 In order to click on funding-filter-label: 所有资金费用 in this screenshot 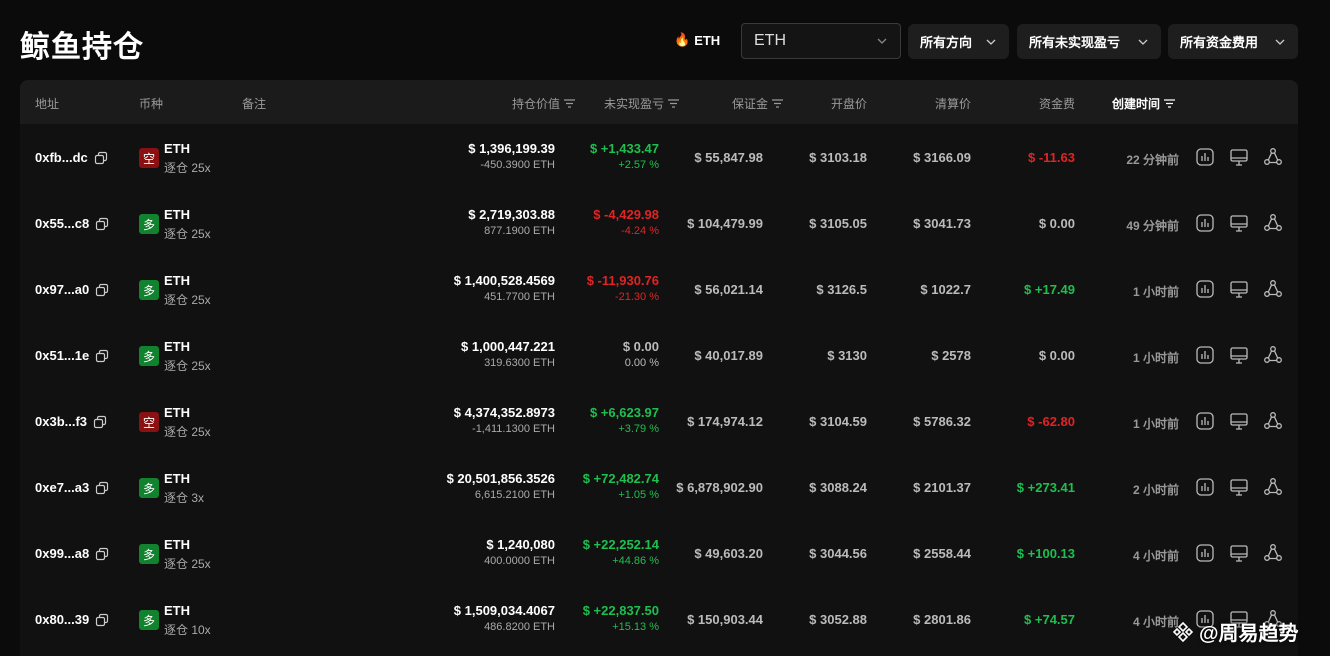, I will do `click(1219, 42)`.